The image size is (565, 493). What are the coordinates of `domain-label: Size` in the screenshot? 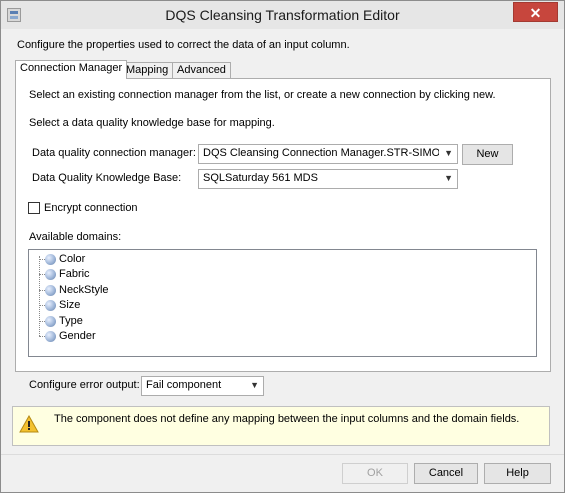 It's located at (70, 305).